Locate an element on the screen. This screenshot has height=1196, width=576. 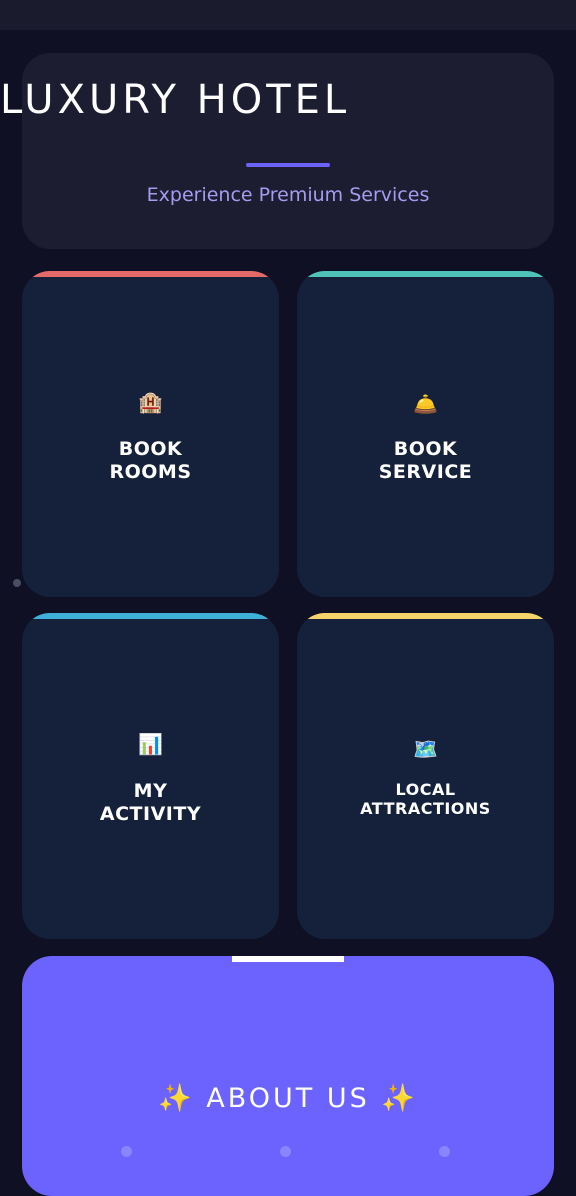
tile-label-line: SERVICE is located at coordinates (425, 472).